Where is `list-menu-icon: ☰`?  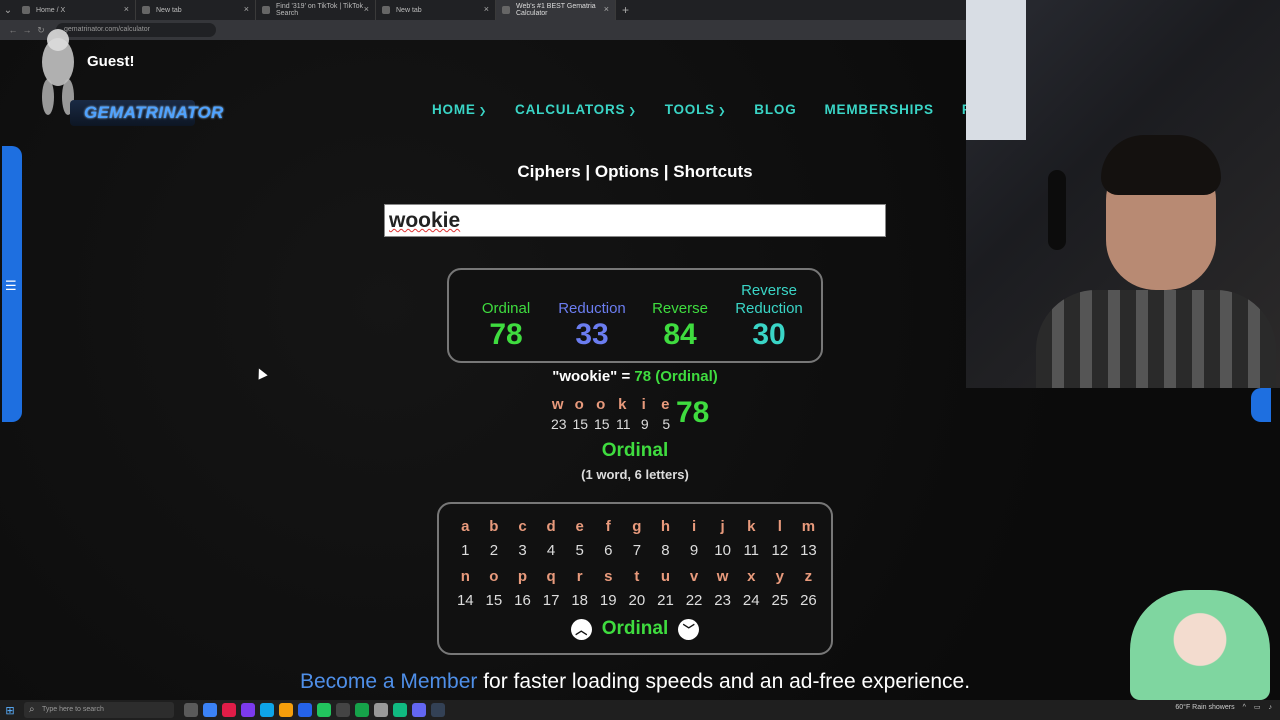 list-menu-icon: ☰ is located at coordinates (11, 286).